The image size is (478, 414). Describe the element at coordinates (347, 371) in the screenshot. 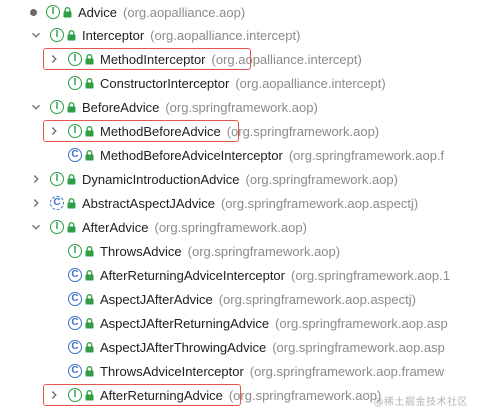

I see `package-name: (org.springframework.aop.framew` at that location.